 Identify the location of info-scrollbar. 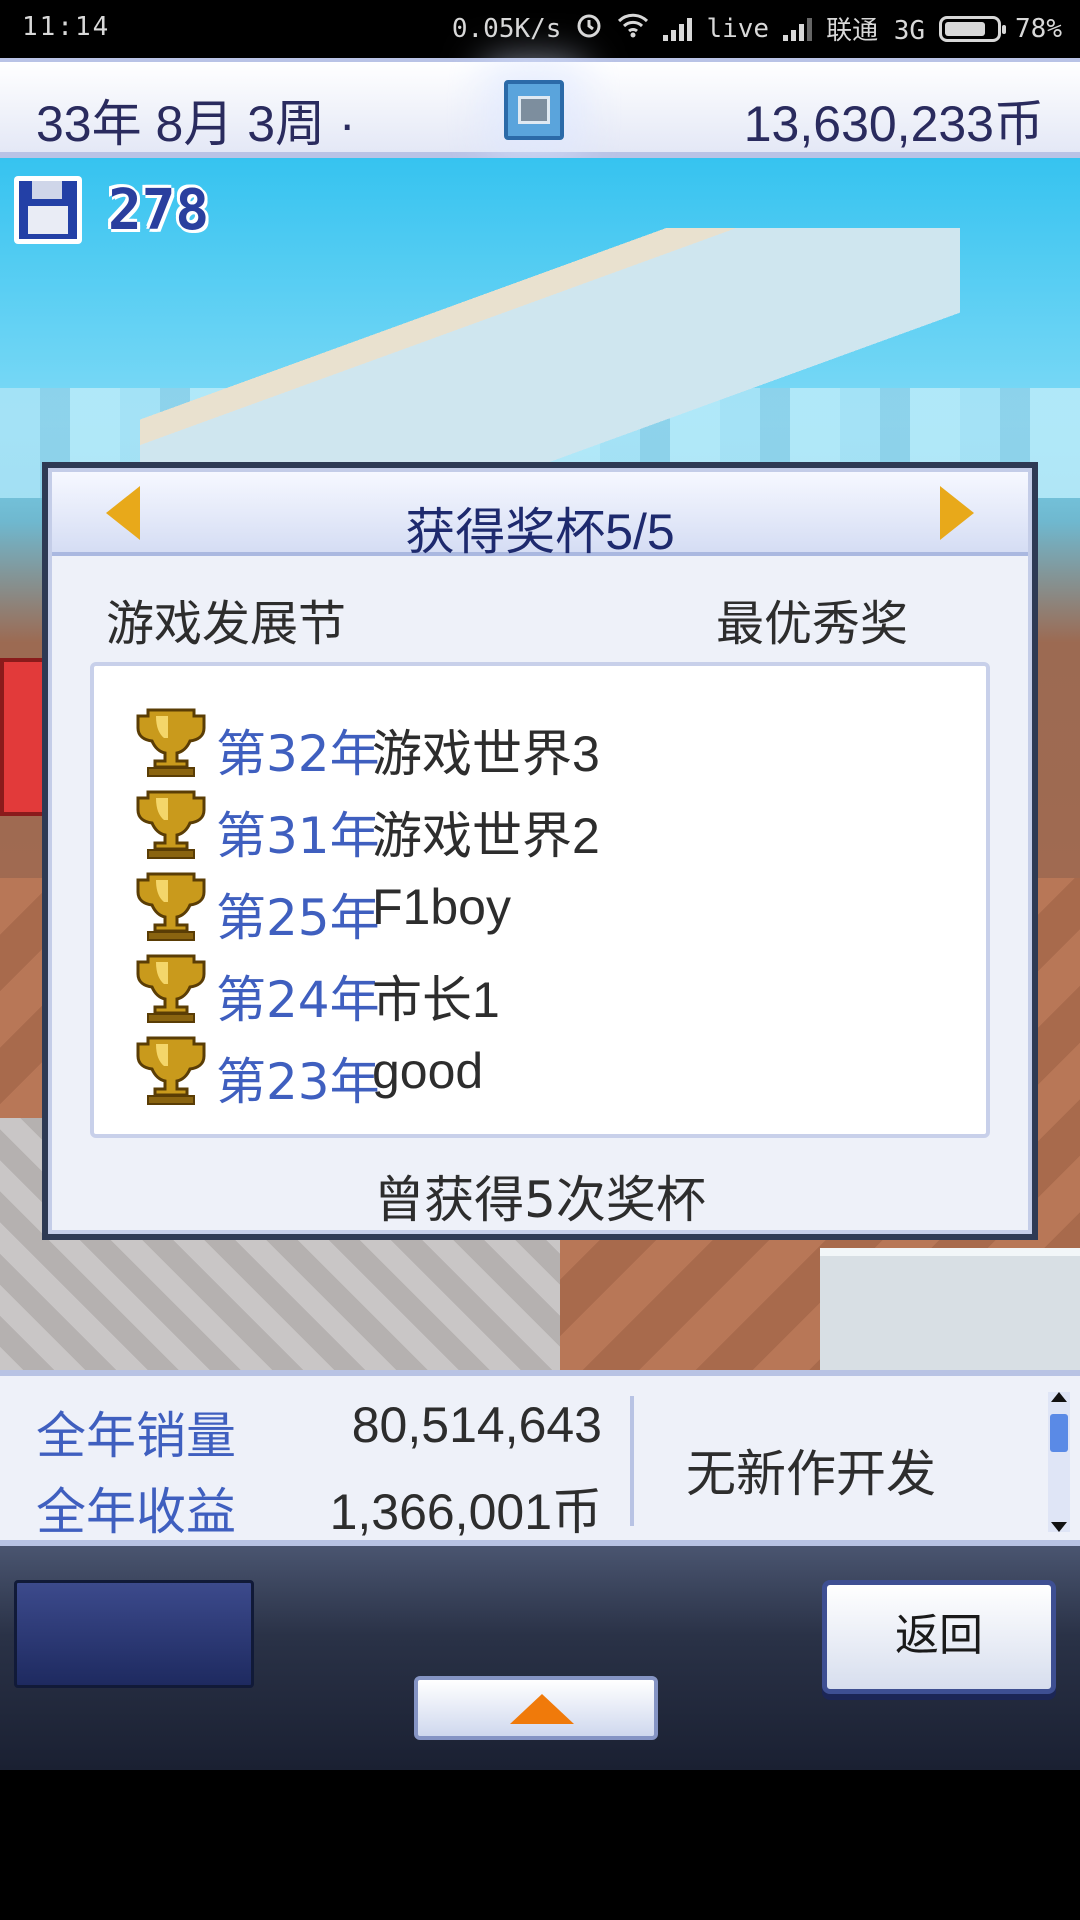
(1059, 1462).